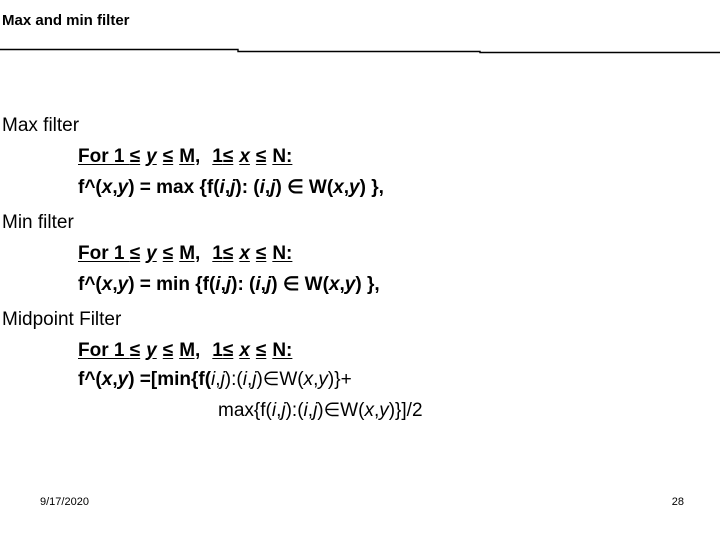  Describe the element at coordinates (405, 410) in the screenshot. I see `eq-tail: )}]/2` at that location.